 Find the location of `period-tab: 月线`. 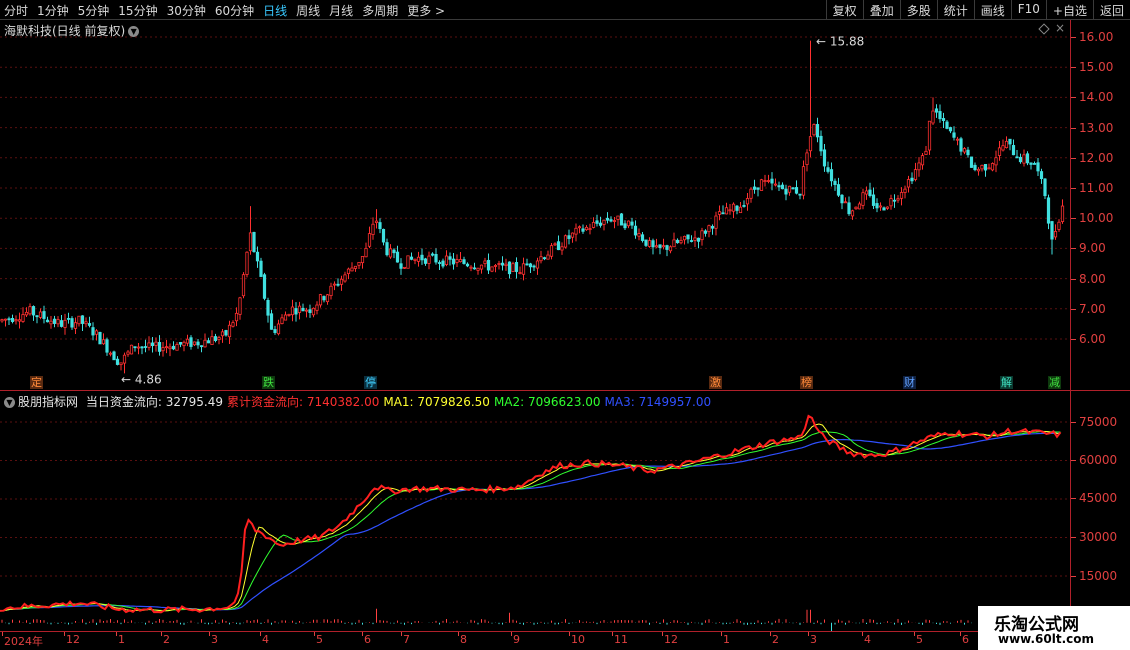

period-tab: 月线 is located at coordinates (341, 10).